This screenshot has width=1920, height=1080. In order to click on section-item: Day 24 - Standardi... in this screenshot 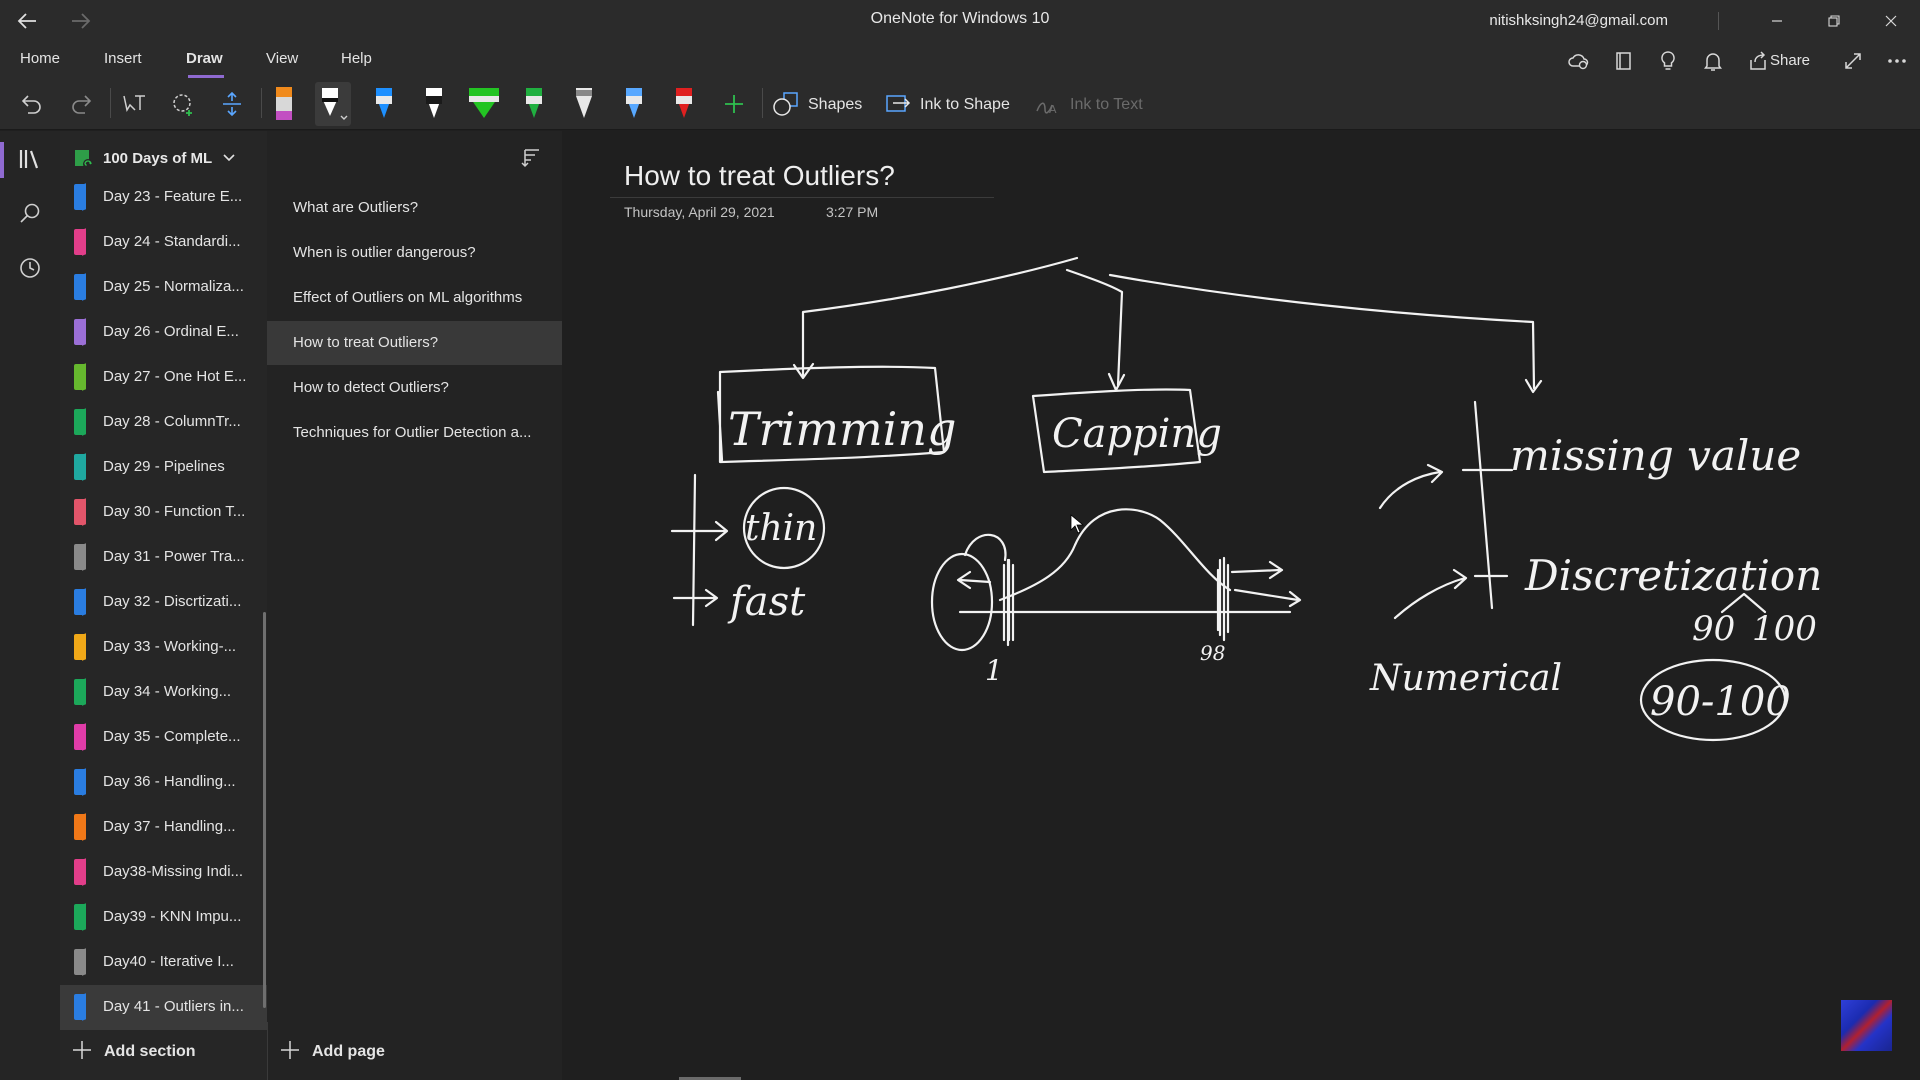, I will do `click(163, 242)`.